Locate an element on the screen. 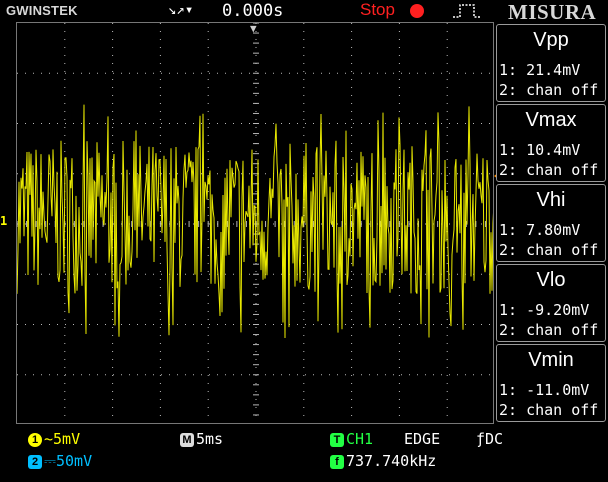  timebase-readout: M 5ms is located at coordinates (201, 439).